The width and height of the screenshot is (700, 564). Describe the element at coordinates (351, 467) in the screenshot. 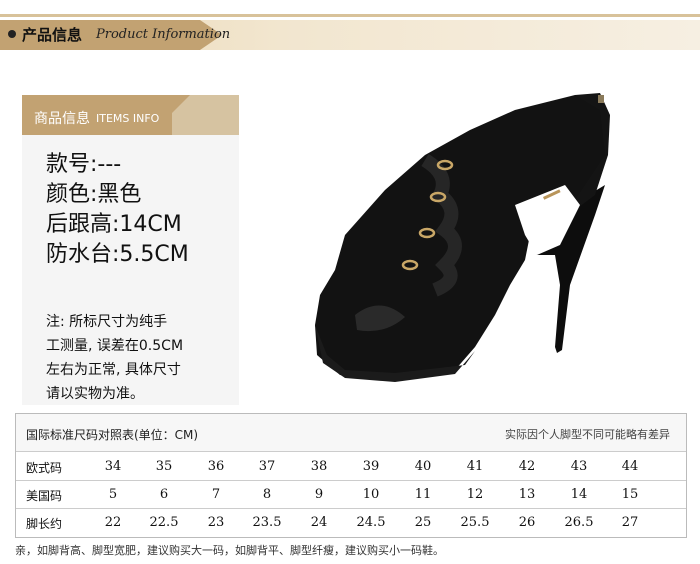

I see `table-row: 欧式码 34 35 36 37 38 39 40 41 42 43 44` at that location.